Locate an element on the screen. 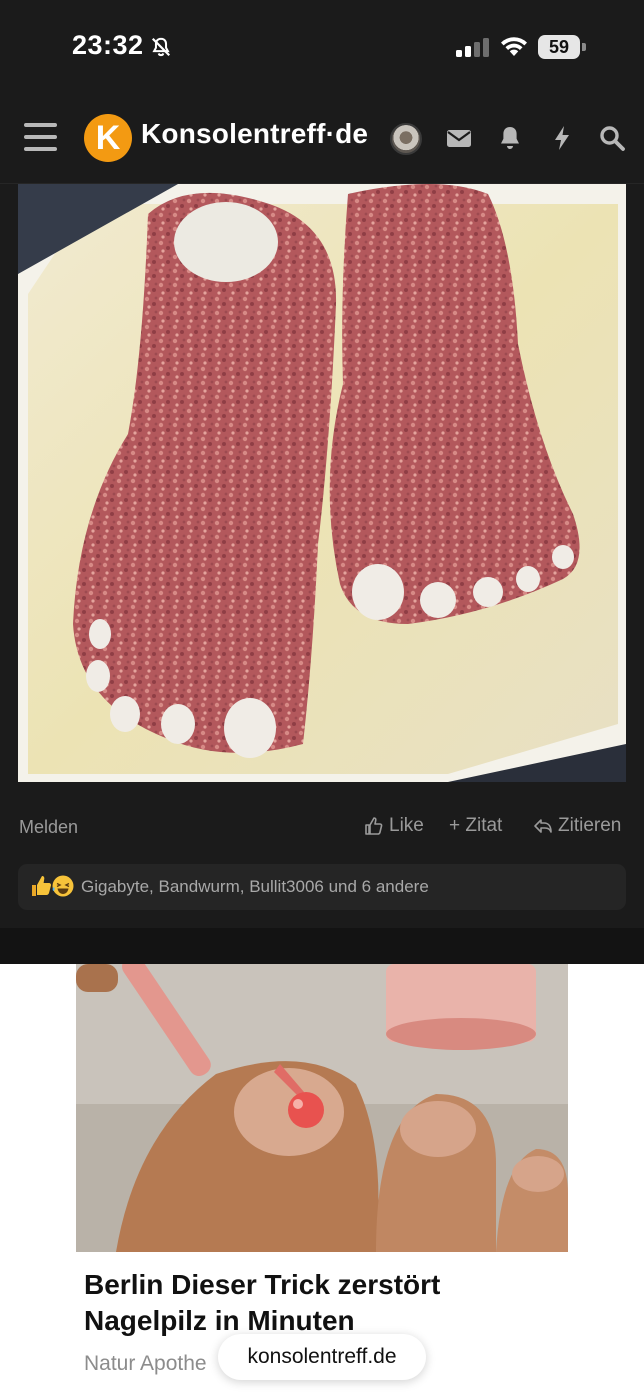 The width and height of the screenshot is (644, 1400). wifi-icon is located at coordinates (514, 46).